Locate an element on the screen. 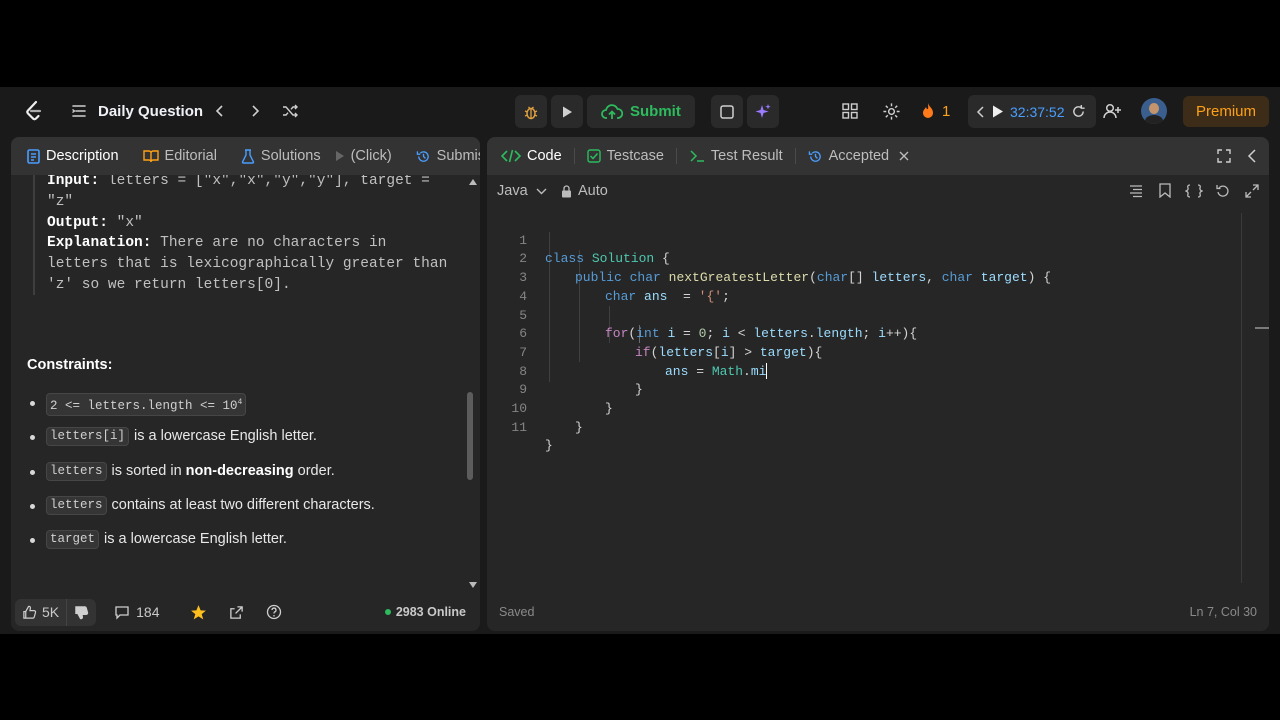 The height and width of the screenshot is (720, 1280). constraint-text-after: order. is located at coordinates (314, 470).